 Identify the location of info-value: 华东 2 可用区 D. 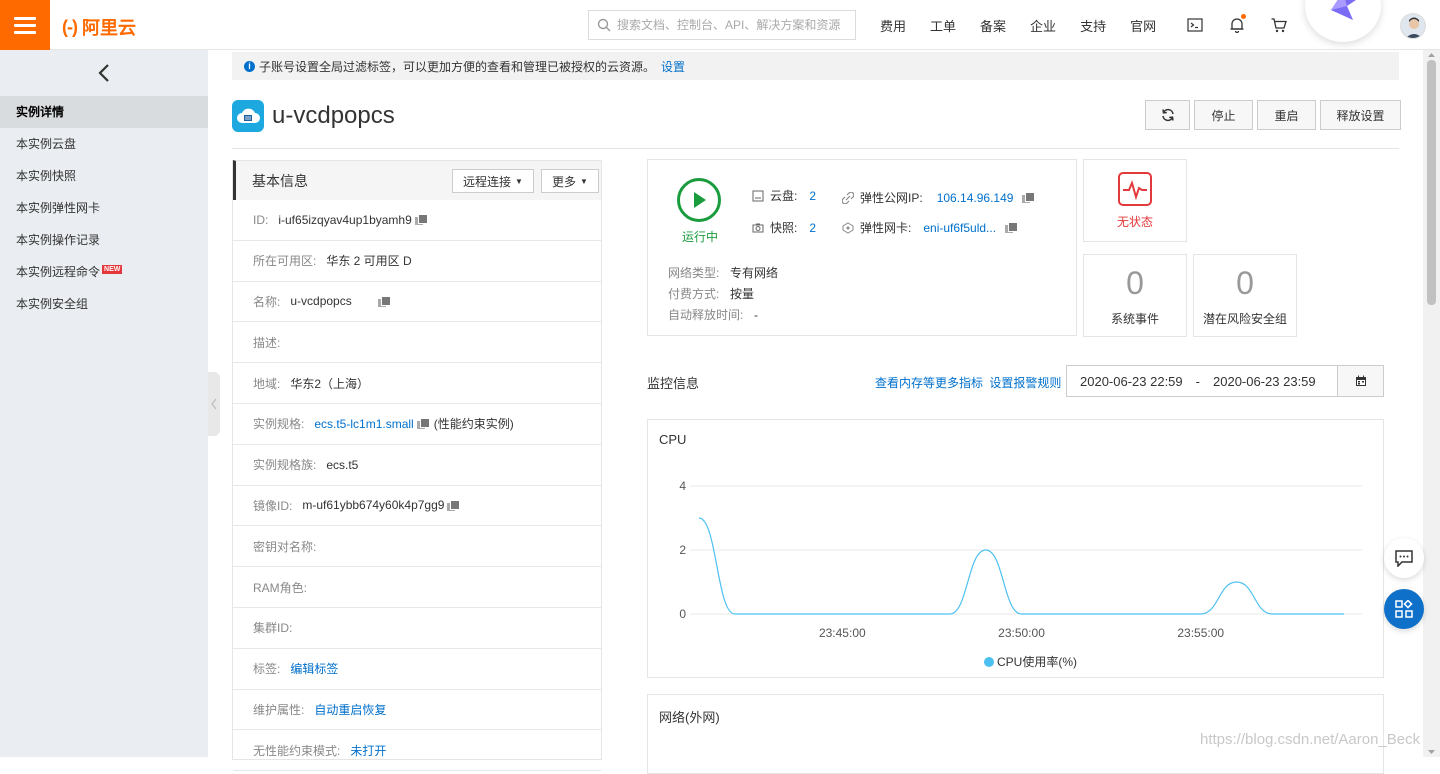
(369, 261).